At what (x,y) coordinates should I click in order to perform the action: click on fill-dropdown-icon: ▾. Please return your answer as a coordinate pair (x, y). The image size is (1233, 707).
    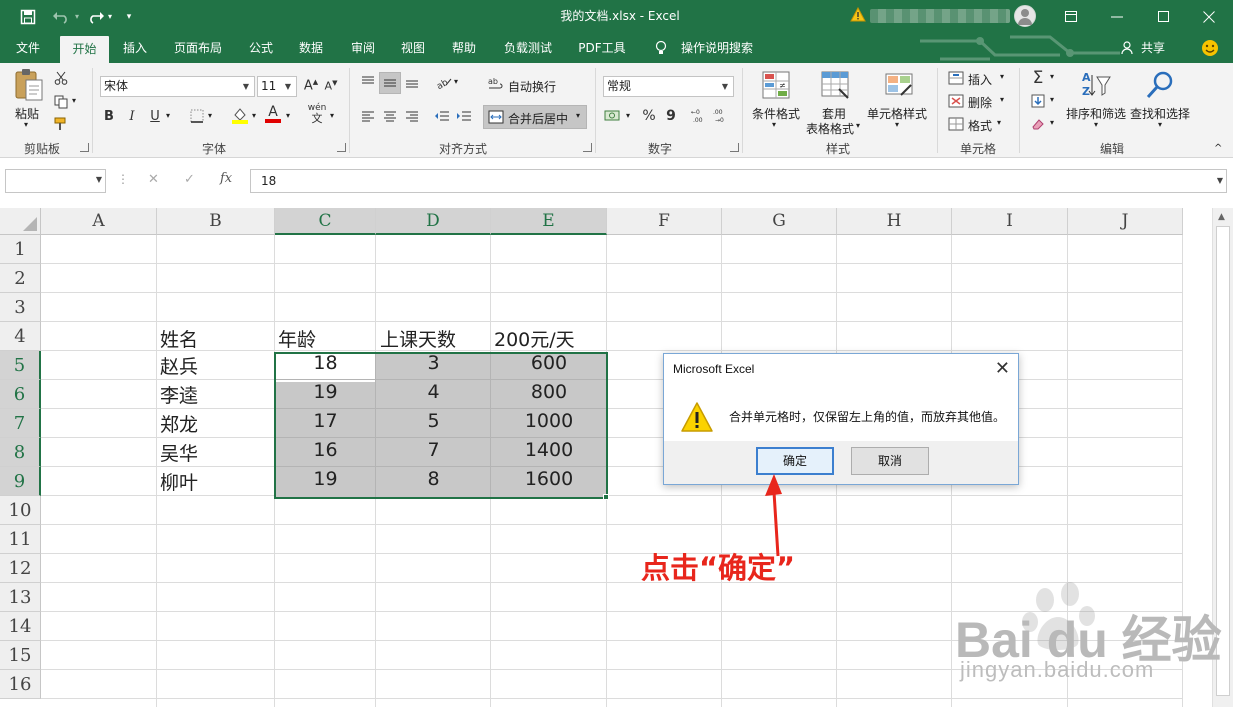
    Looking at the image, I should click on (1052, 99).